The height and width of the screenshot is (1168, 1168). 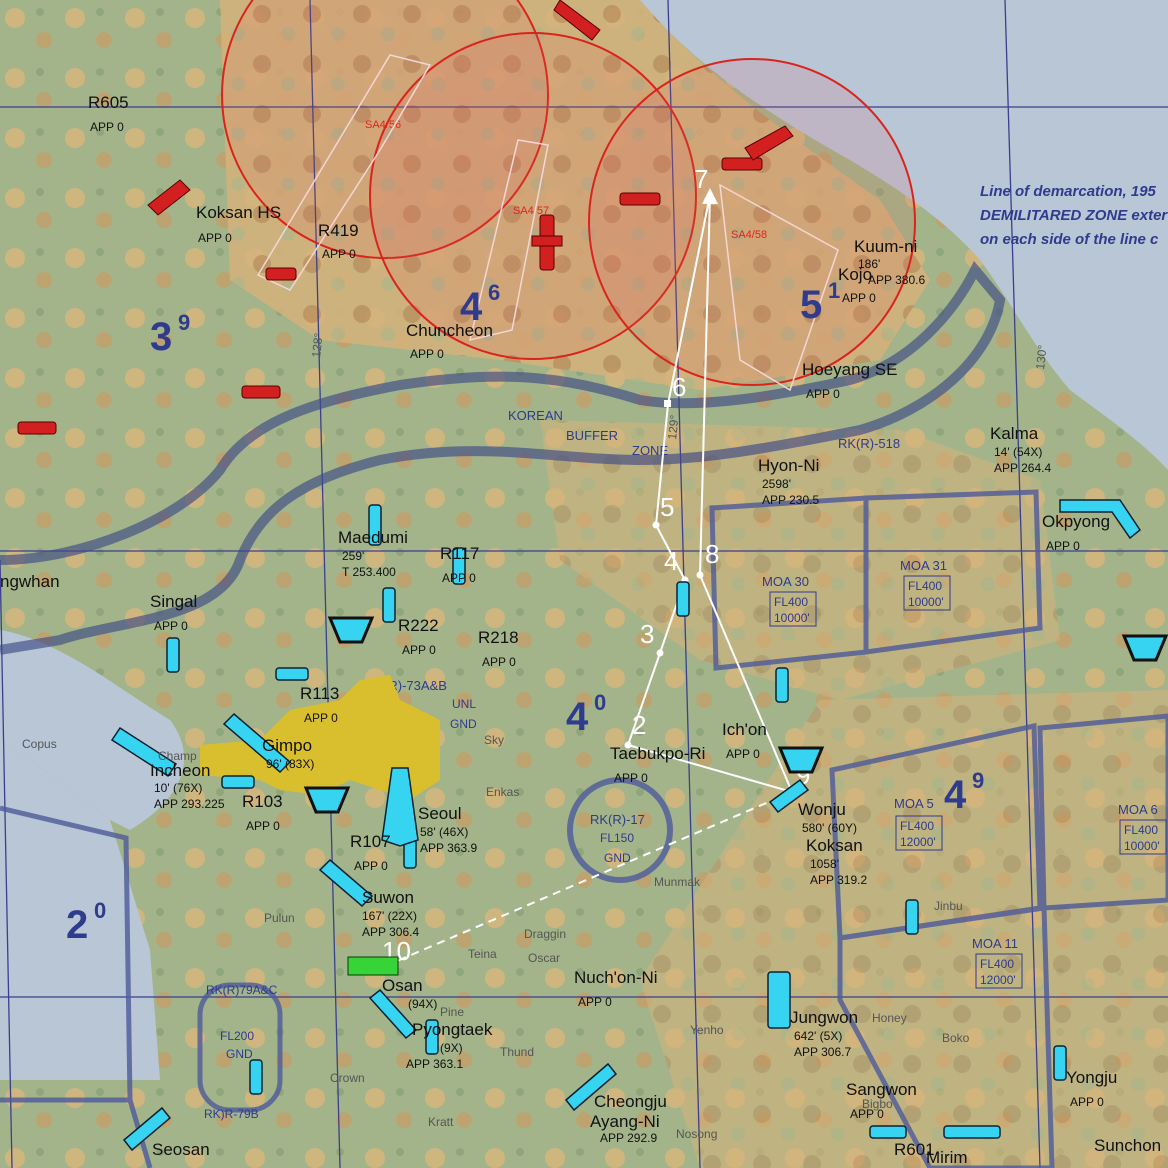 What do you see at coordinates (418, 625) in the screenshot?
I see `airfield-name: R222` at bounding box center [418, 625].